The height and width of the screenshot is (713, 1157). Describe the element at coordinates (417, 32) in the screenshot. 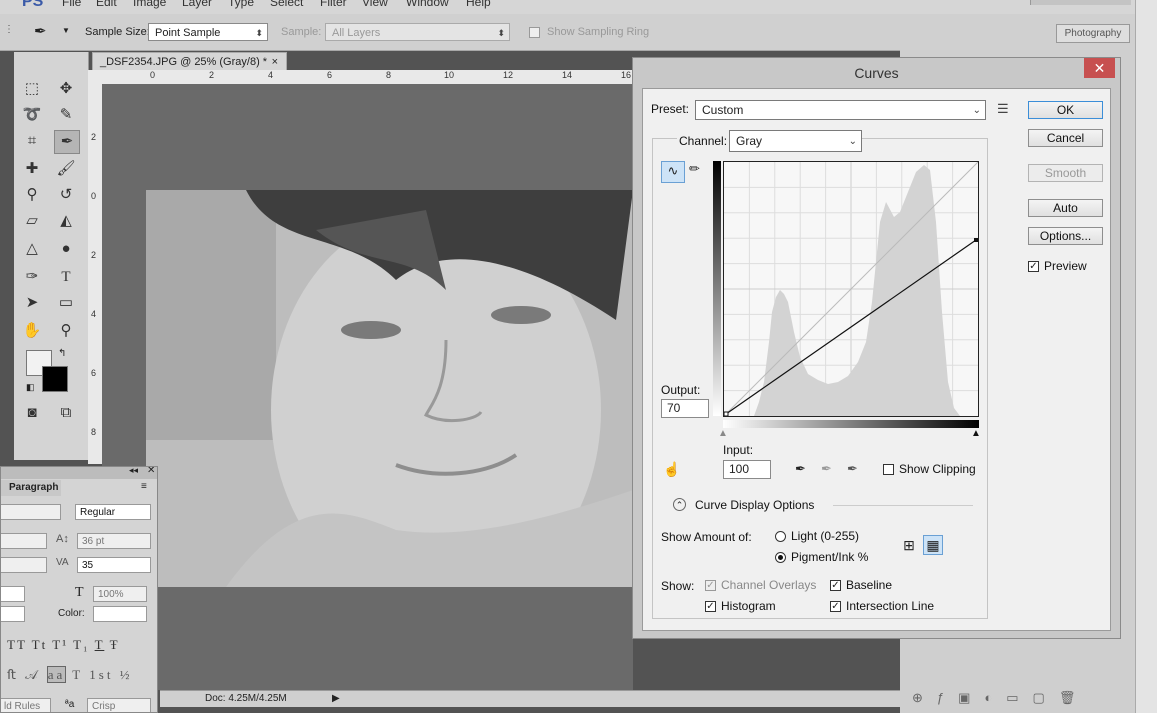

I see `sample-select: All Layers ⬍` at that location.